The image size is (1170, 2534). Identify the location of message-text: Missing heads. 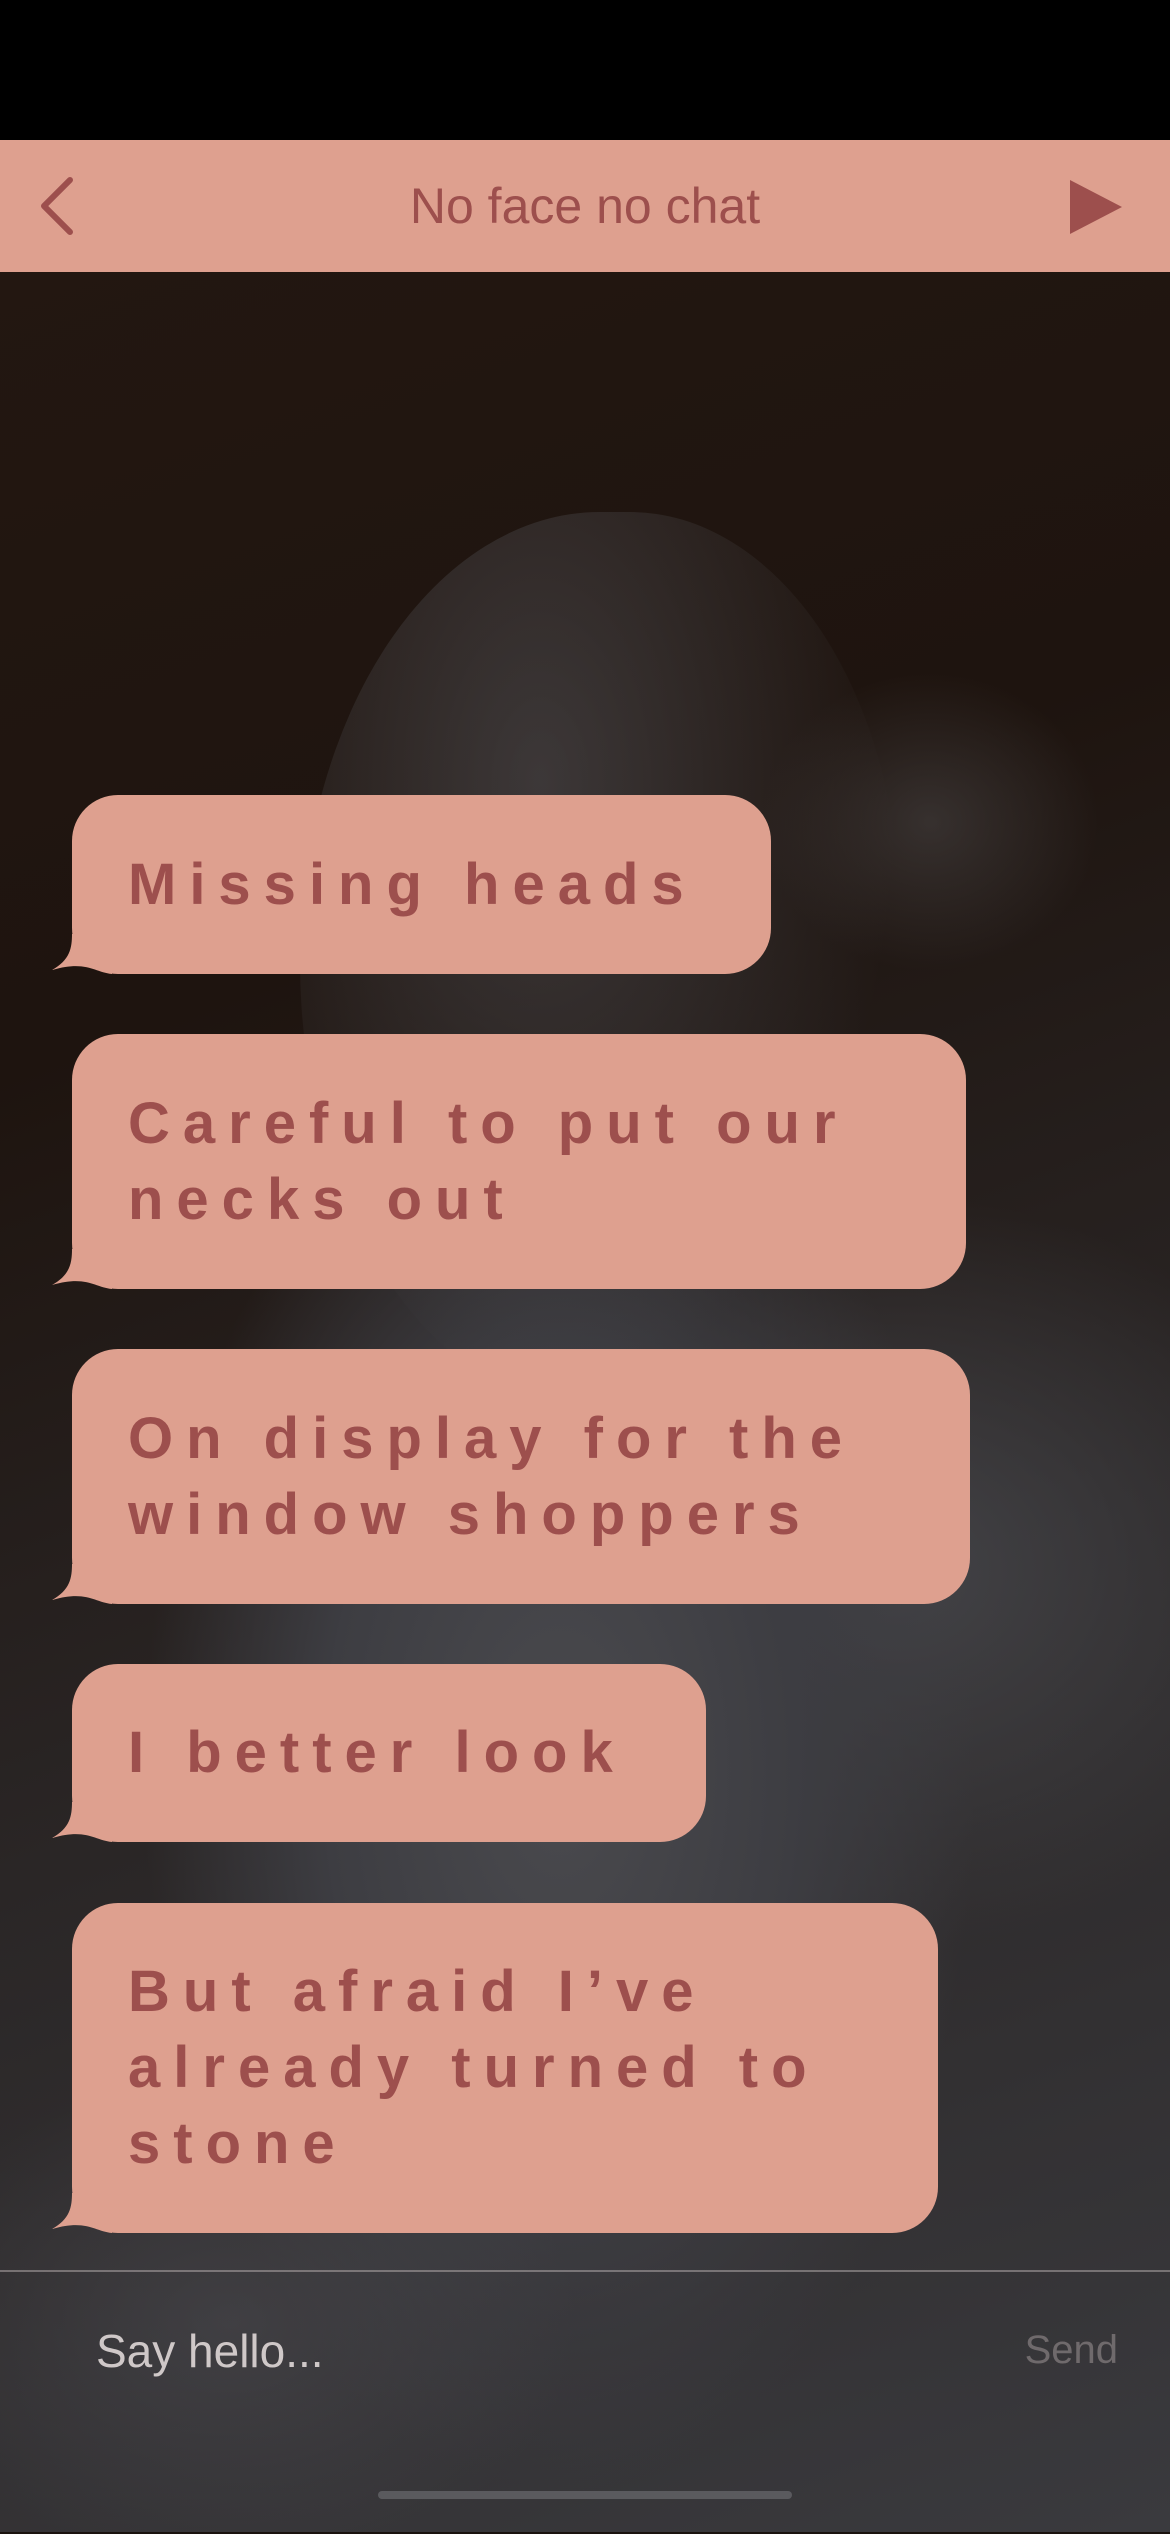
(412, 884).